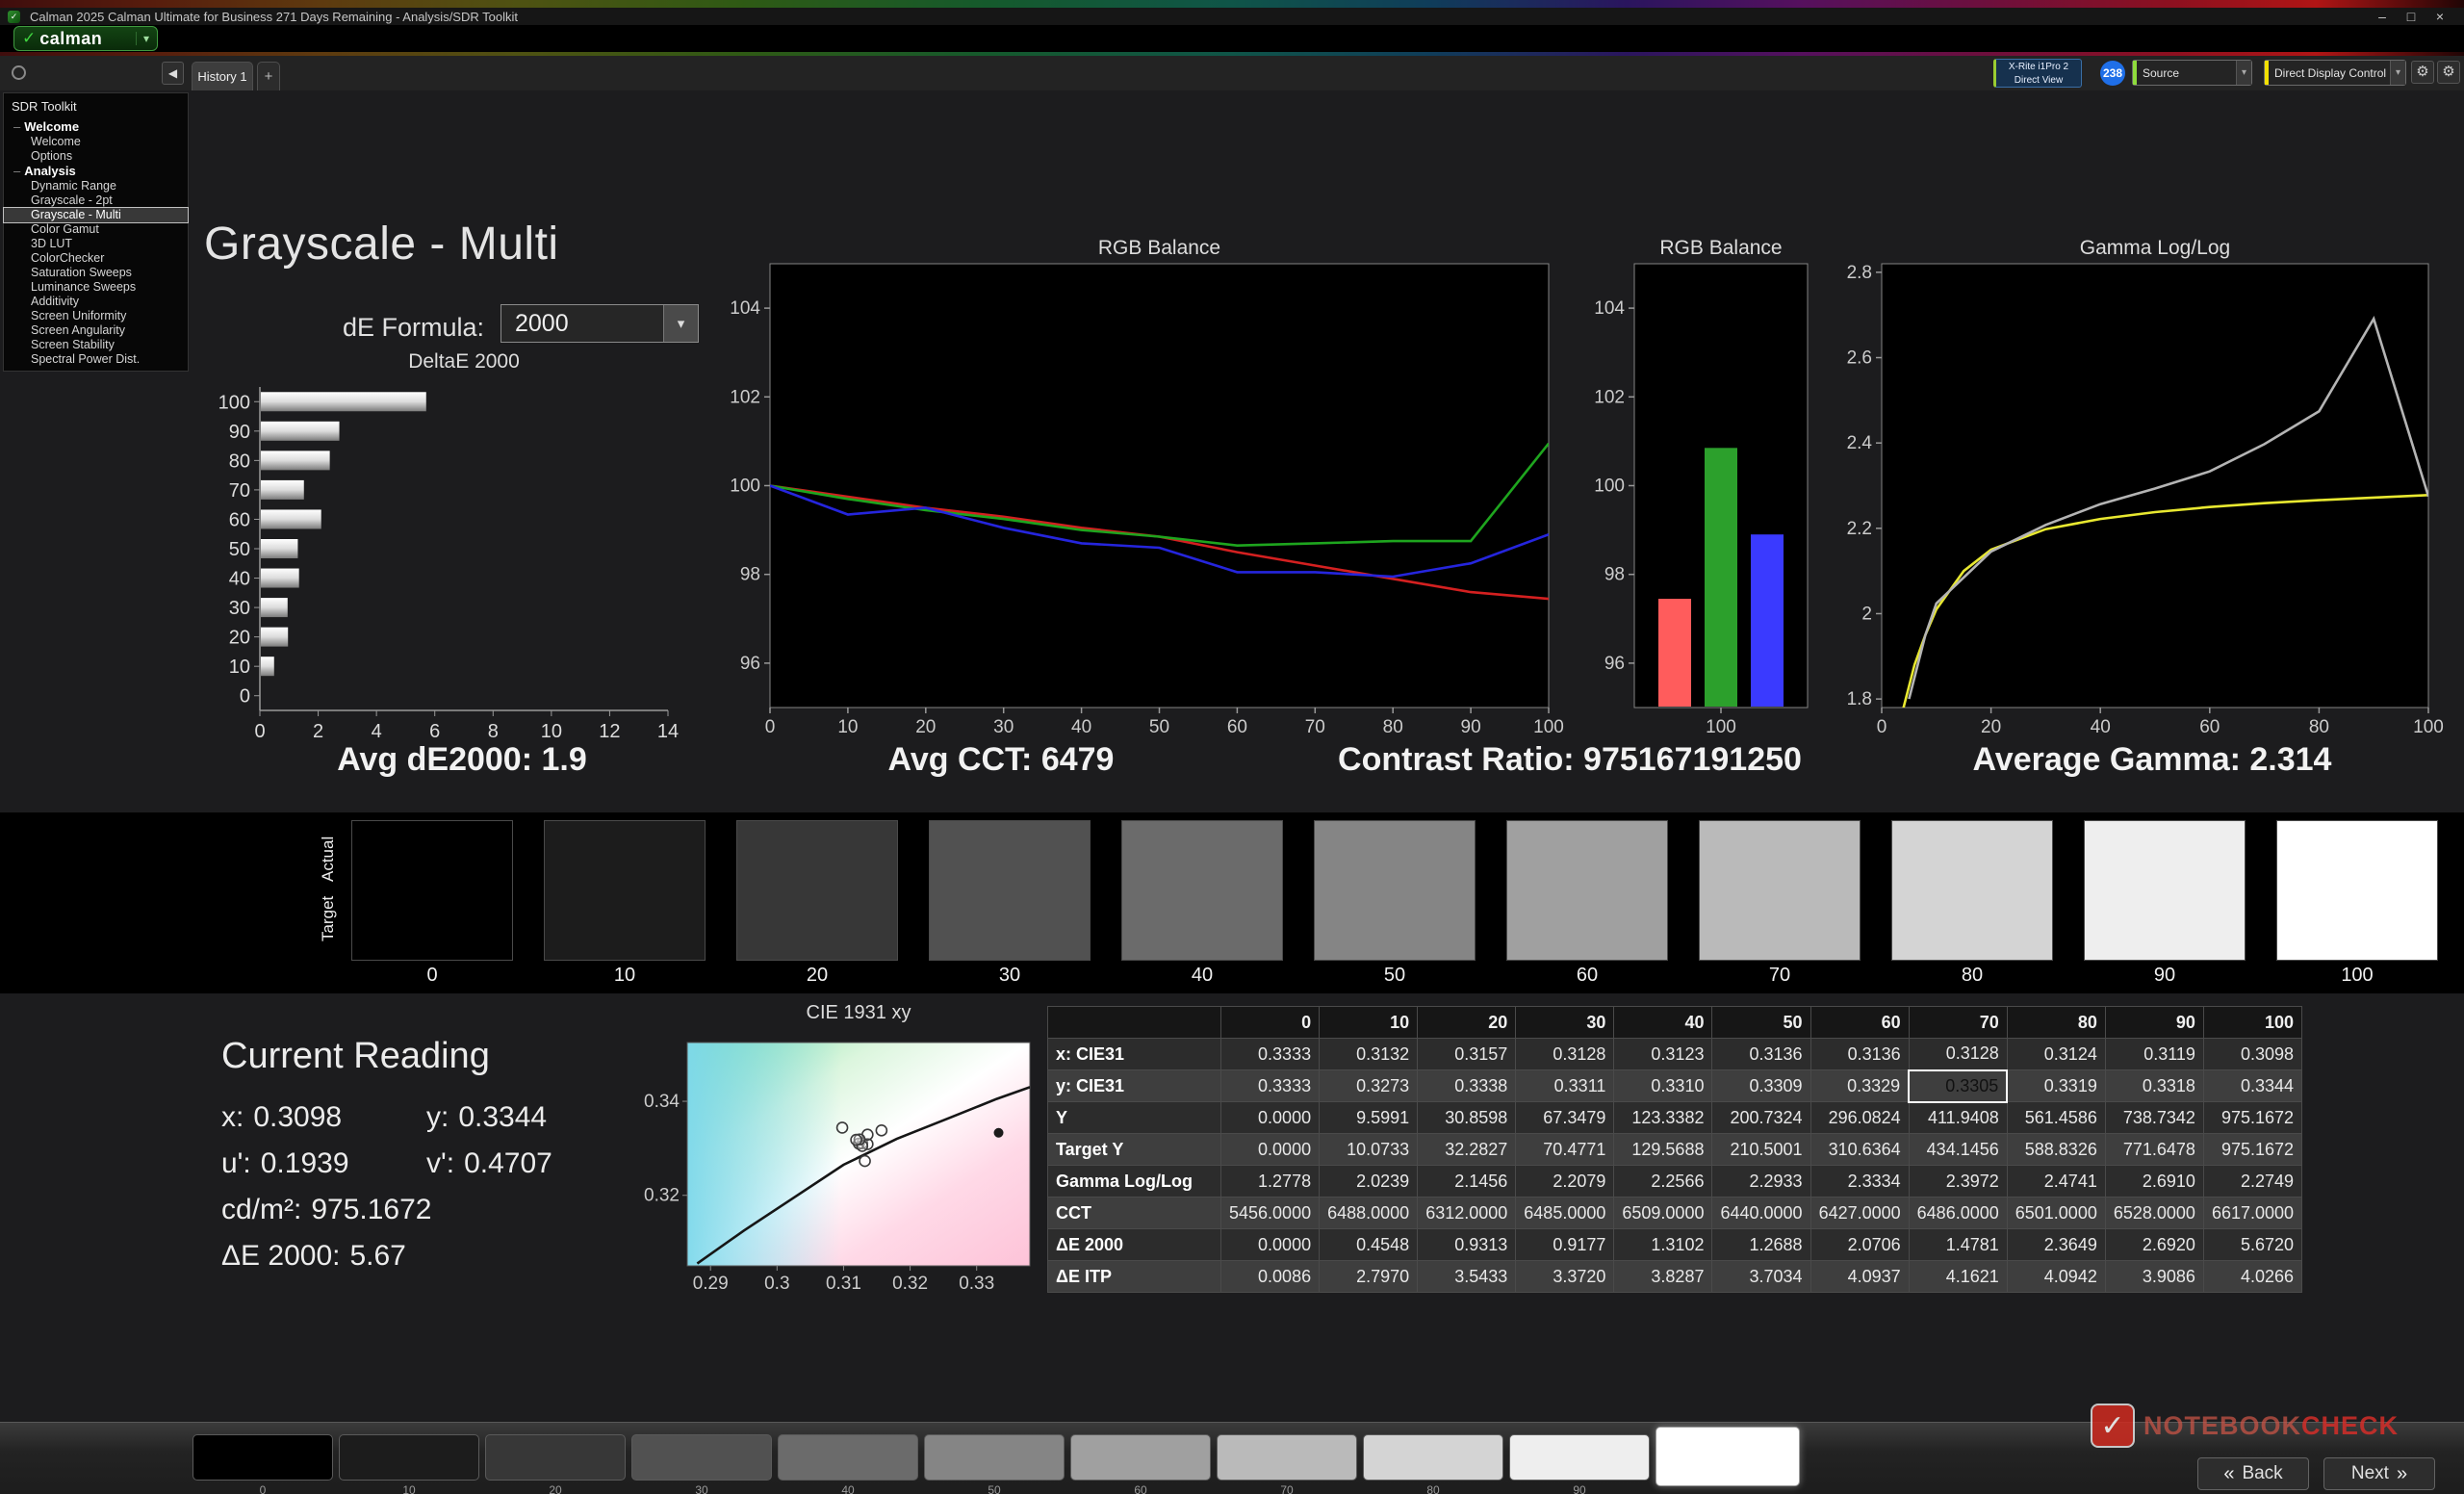  What do you see at coordinates (2154, 1022) in the screenshot?
I see `column-header-90: 90` at bounding box center [2154, 1022].